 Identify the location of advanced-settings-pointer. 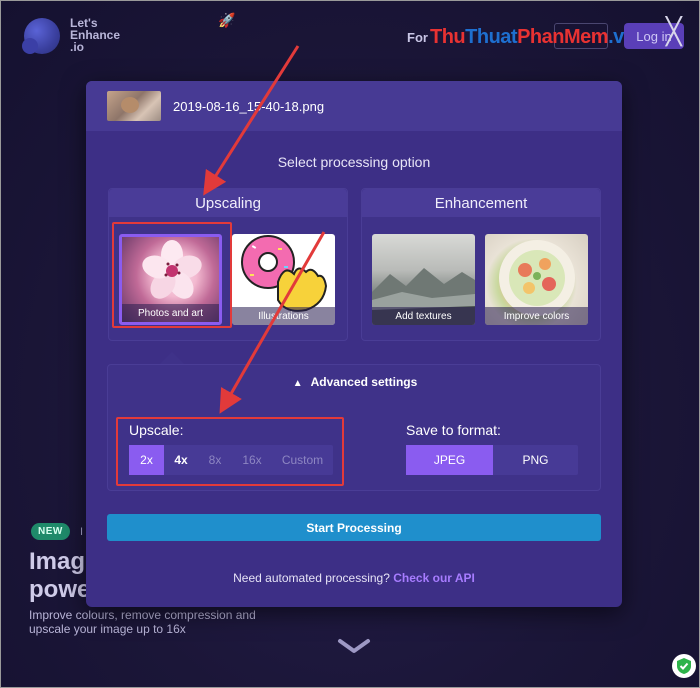
(172, 358).